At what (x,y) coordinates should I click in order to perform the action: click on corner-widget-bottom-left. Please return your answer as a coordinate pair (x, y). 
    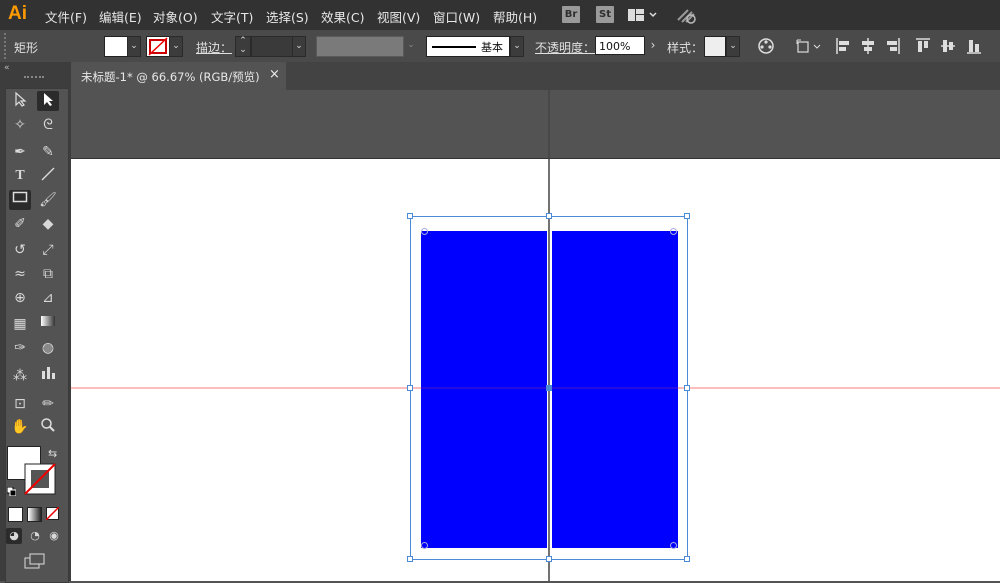
    Looking at the image, I should click on (424, 545).